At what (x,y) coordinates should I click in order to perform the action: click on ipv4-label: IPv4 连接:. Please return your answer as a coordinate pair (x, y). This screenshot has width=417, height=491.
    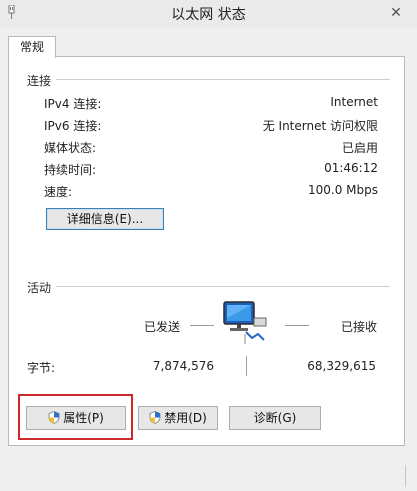
    Looking at the image, I should click on (73, 104).